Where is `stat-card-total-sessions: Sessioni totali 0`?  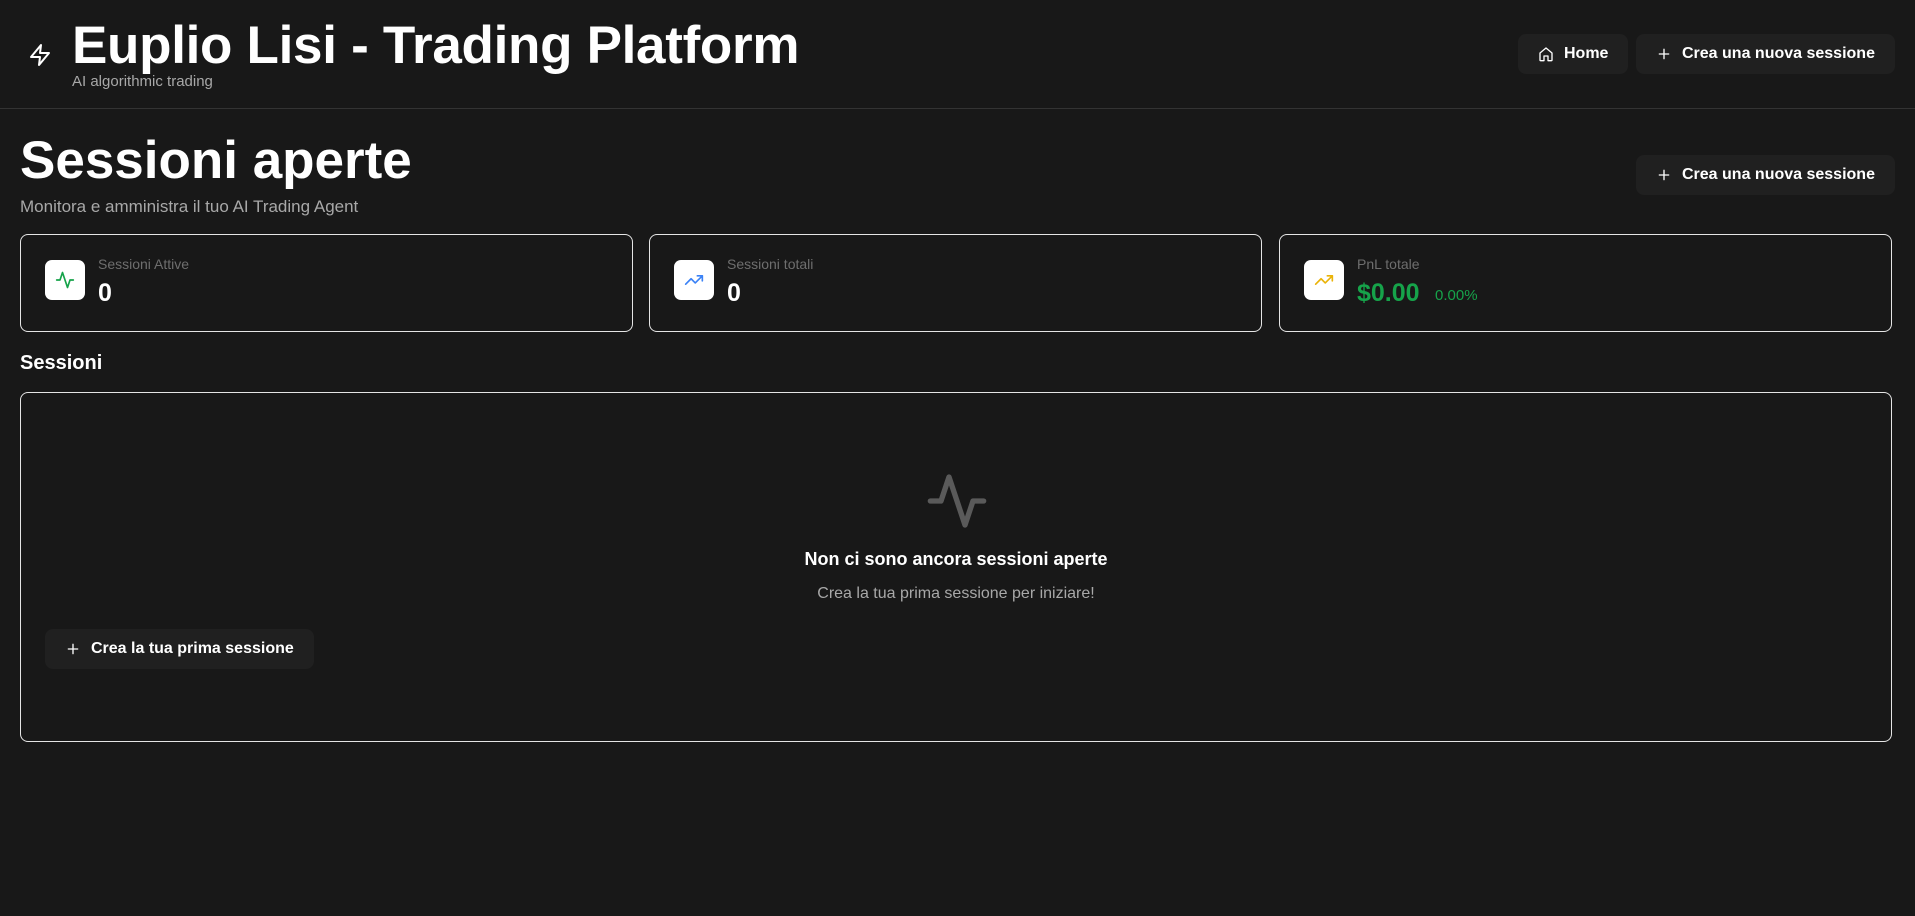 stat-card-total-sessions: Sessioni totali 0 is located at coordinates (955, 283).